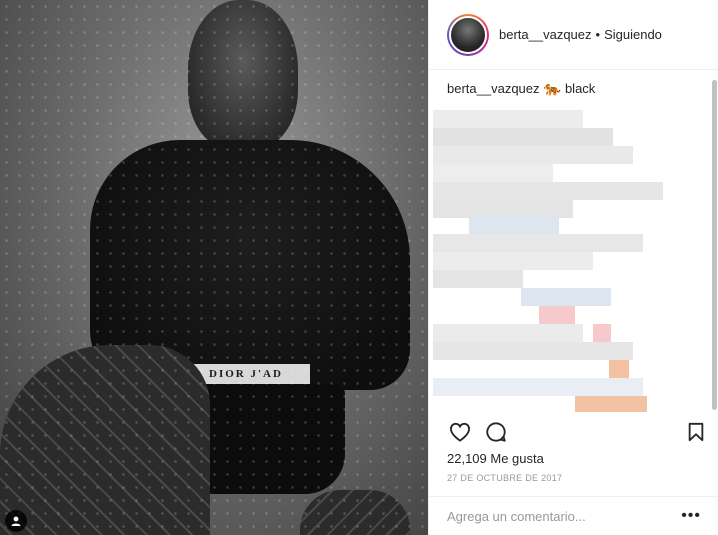 Image resolution: width=718 pixels, height=535 pixels. I want to click on avatar, so click(468, 34).